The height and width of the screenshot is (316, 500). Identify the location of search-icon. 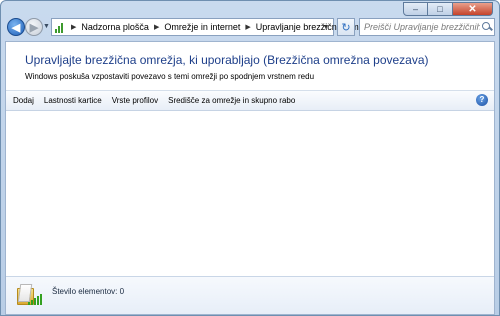
(487, 27).